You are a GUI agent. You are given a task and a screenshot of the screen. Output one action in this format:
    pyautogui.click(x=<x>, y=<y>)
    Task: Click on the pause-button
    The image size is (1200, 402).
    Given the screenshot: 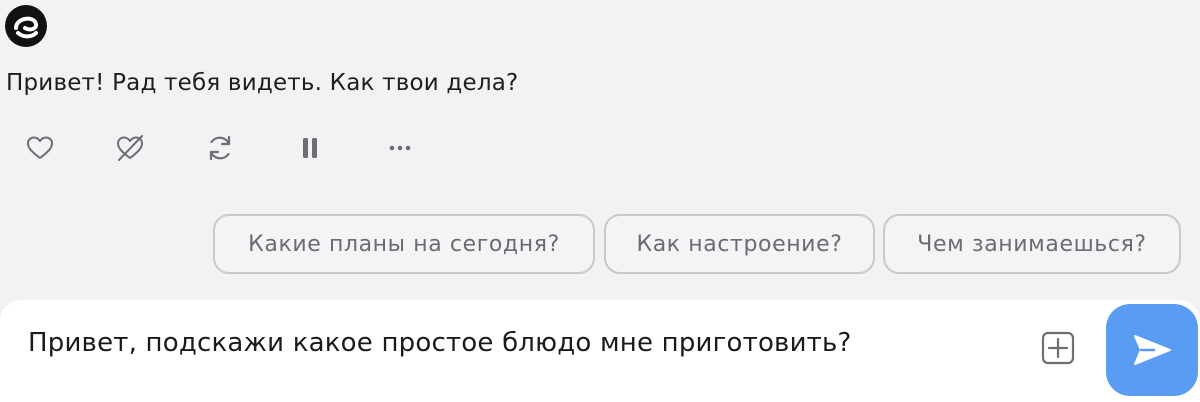 What is the action you would take?
    pyautogui.click(x=310, y=148)
    